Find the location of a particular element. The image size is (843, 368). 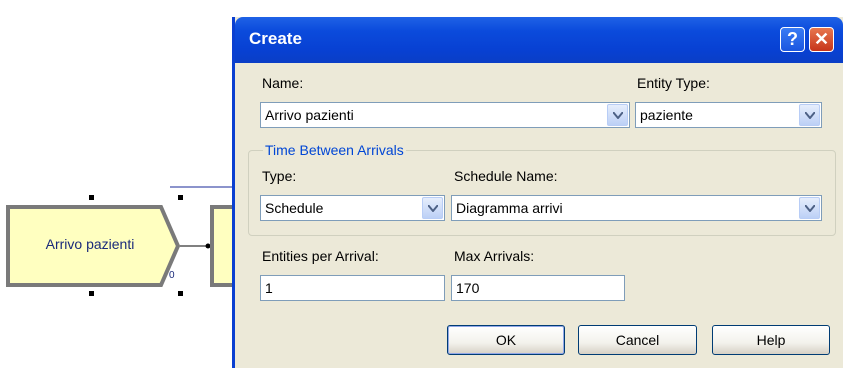

entity-type-value: paziente is located at coordinates (666, 115).